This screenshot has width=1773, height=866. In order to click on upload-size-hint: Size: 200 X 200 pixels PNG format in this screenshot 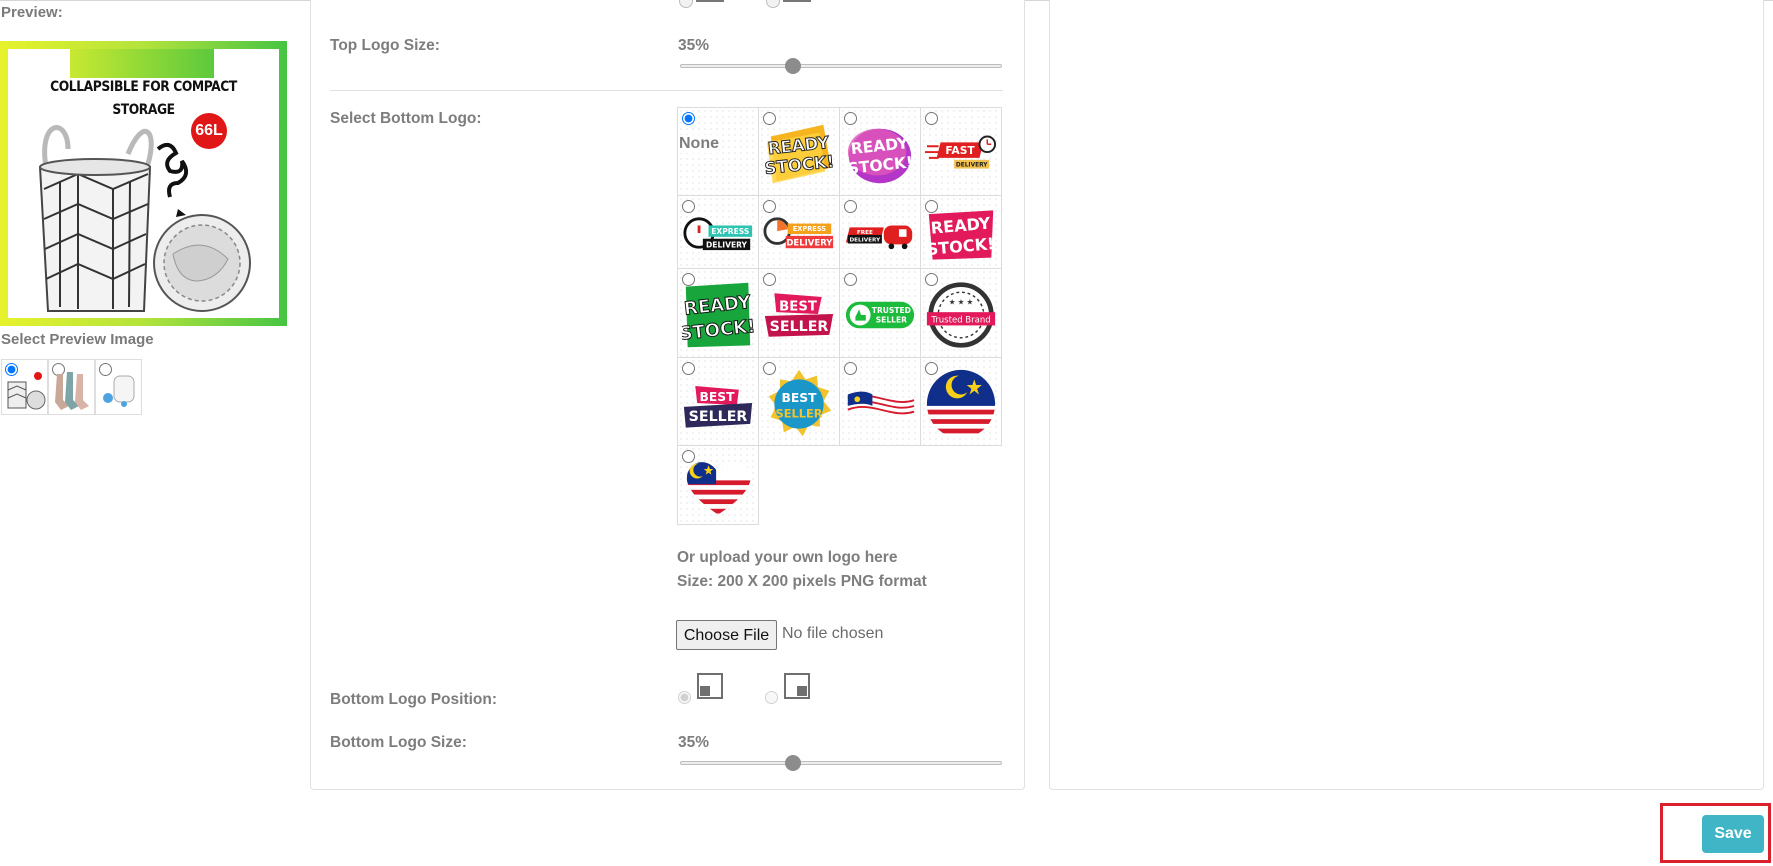, I will do `click(802, 581)`.